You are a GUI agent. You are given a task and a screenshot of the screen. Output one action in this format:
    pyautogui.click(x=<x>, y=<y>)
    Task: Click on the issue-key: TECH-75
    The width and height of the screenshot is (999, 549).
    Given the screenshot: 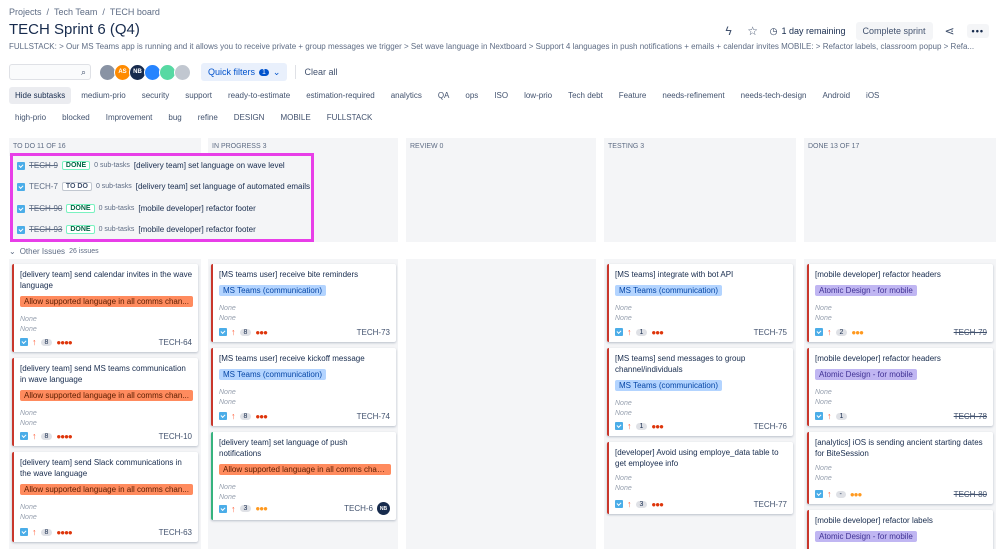 What is the action you would take?
    pyautogui.click(x=770, y=332)
    